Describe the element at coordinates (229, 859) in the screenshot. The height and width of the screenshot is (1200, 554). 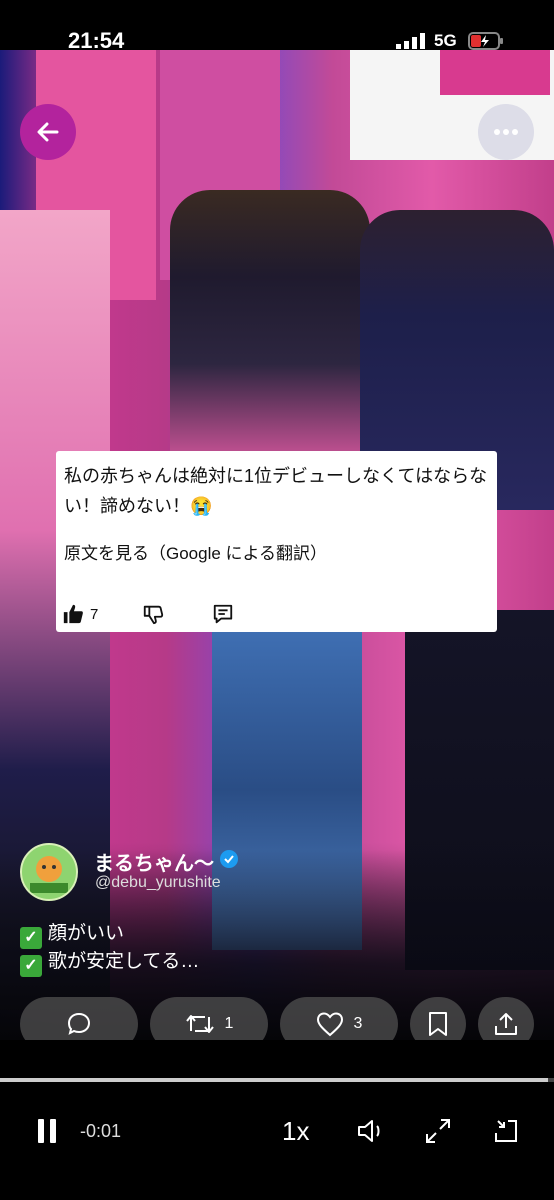
I see `verified-icon` at that location.